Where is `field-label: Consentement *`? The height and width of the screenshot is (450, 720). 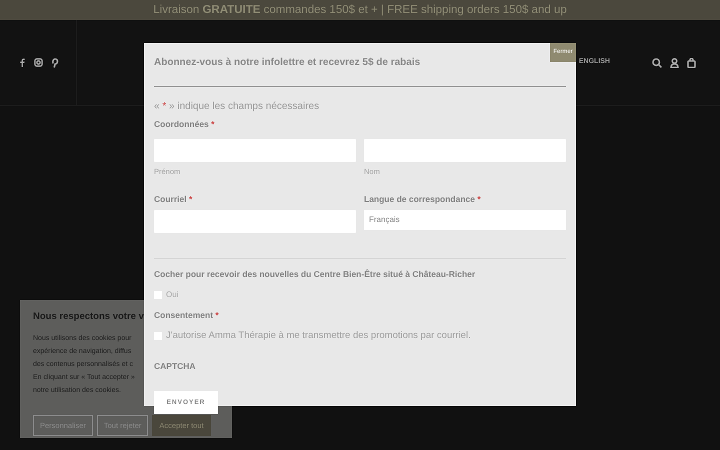 field-label: Consentement * is located at coordinates (187, 315).